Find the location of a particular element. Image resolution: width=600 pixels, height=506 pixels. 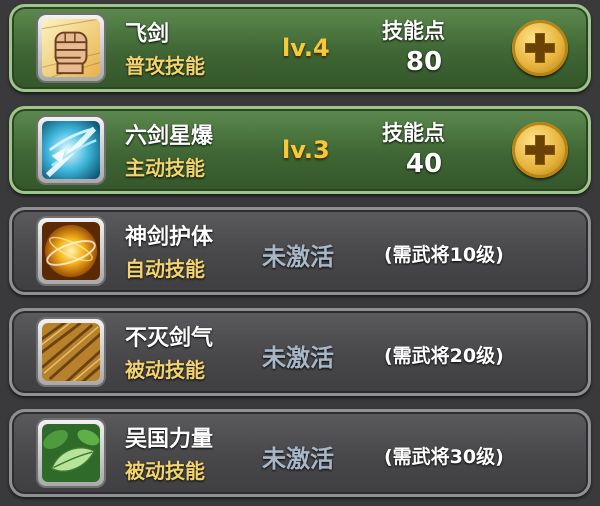

skill-requirement: (需武将20级) is located at coordinates (444, 356).